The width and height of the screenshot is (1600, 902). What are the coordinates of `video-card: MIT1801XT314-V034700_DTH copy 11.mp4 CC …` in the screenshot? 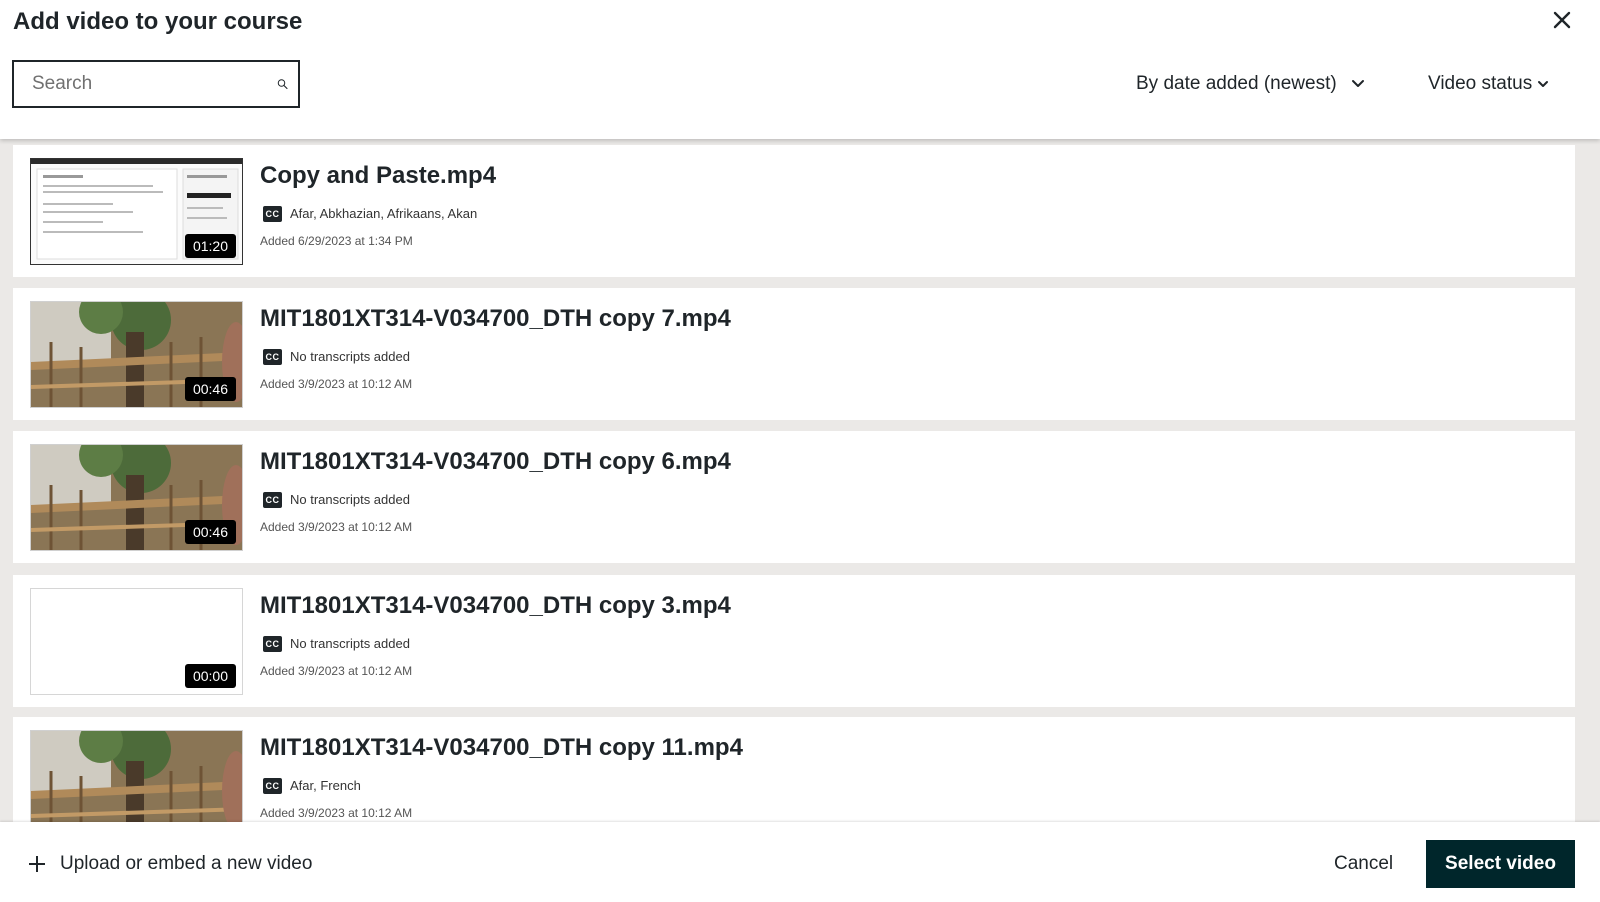 It's located at (794, 769).